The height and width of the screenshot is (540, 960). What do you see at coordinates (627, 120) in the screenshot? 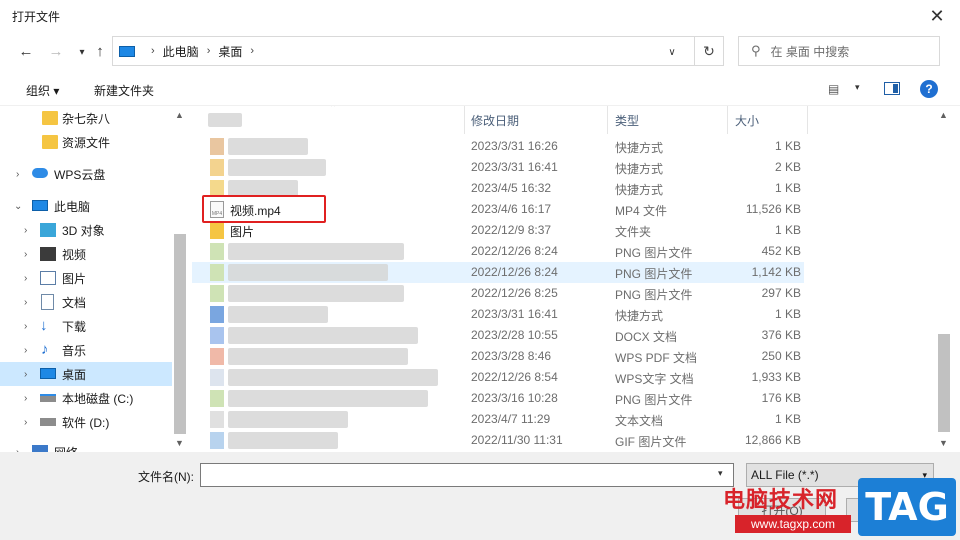
I see `column-type-label: 类型` at bounding box center [627, 120].